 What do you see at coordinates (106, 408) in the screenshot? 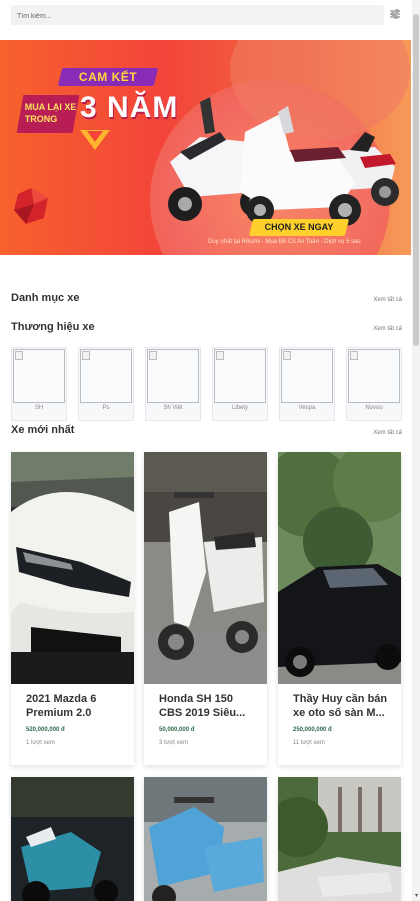
I see `brand-name: Ps` at bounding box center [106, 408].